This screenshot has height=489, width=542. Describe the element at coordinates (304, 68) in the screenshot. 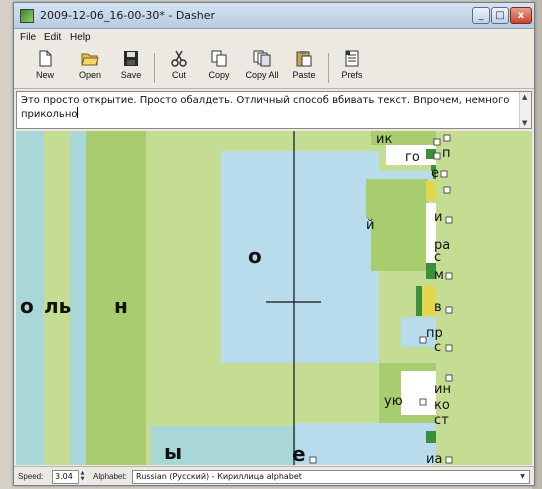

I see `paste-button: Paste` at that location.